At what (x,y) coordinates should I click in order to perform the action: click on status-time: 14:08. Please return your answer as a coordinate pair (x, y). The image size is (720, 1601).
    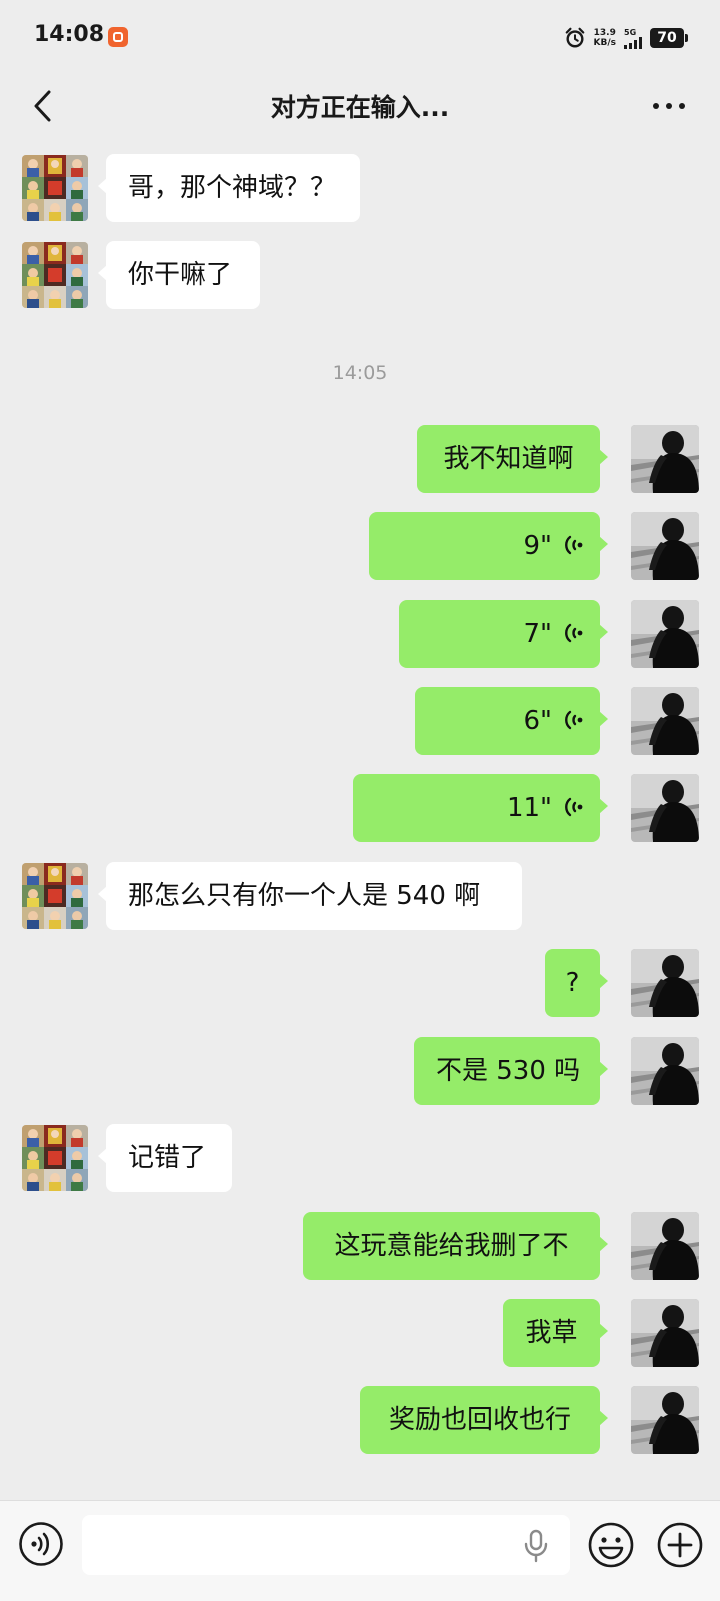
    Looking at the image, I should click on (69, 34).